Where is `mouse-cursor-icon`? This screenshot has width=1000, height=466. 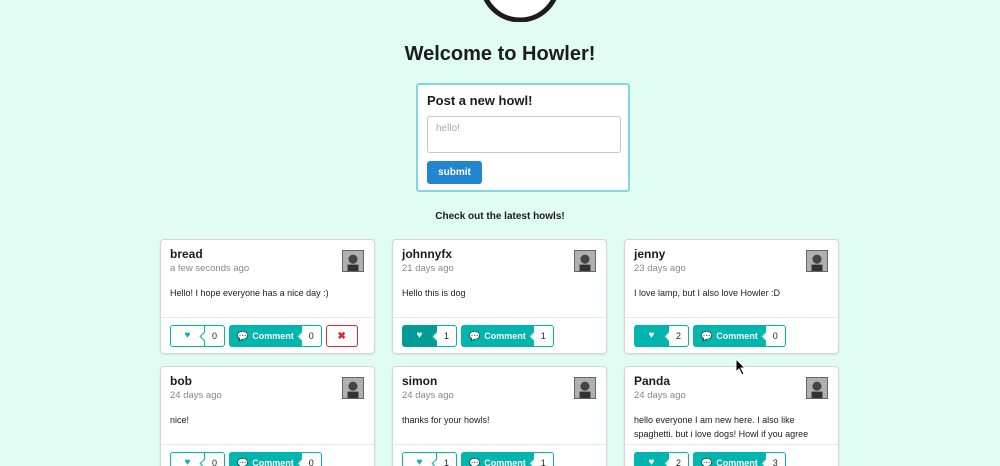
mouse-cursor-icon is located at coordinates (741, 367).